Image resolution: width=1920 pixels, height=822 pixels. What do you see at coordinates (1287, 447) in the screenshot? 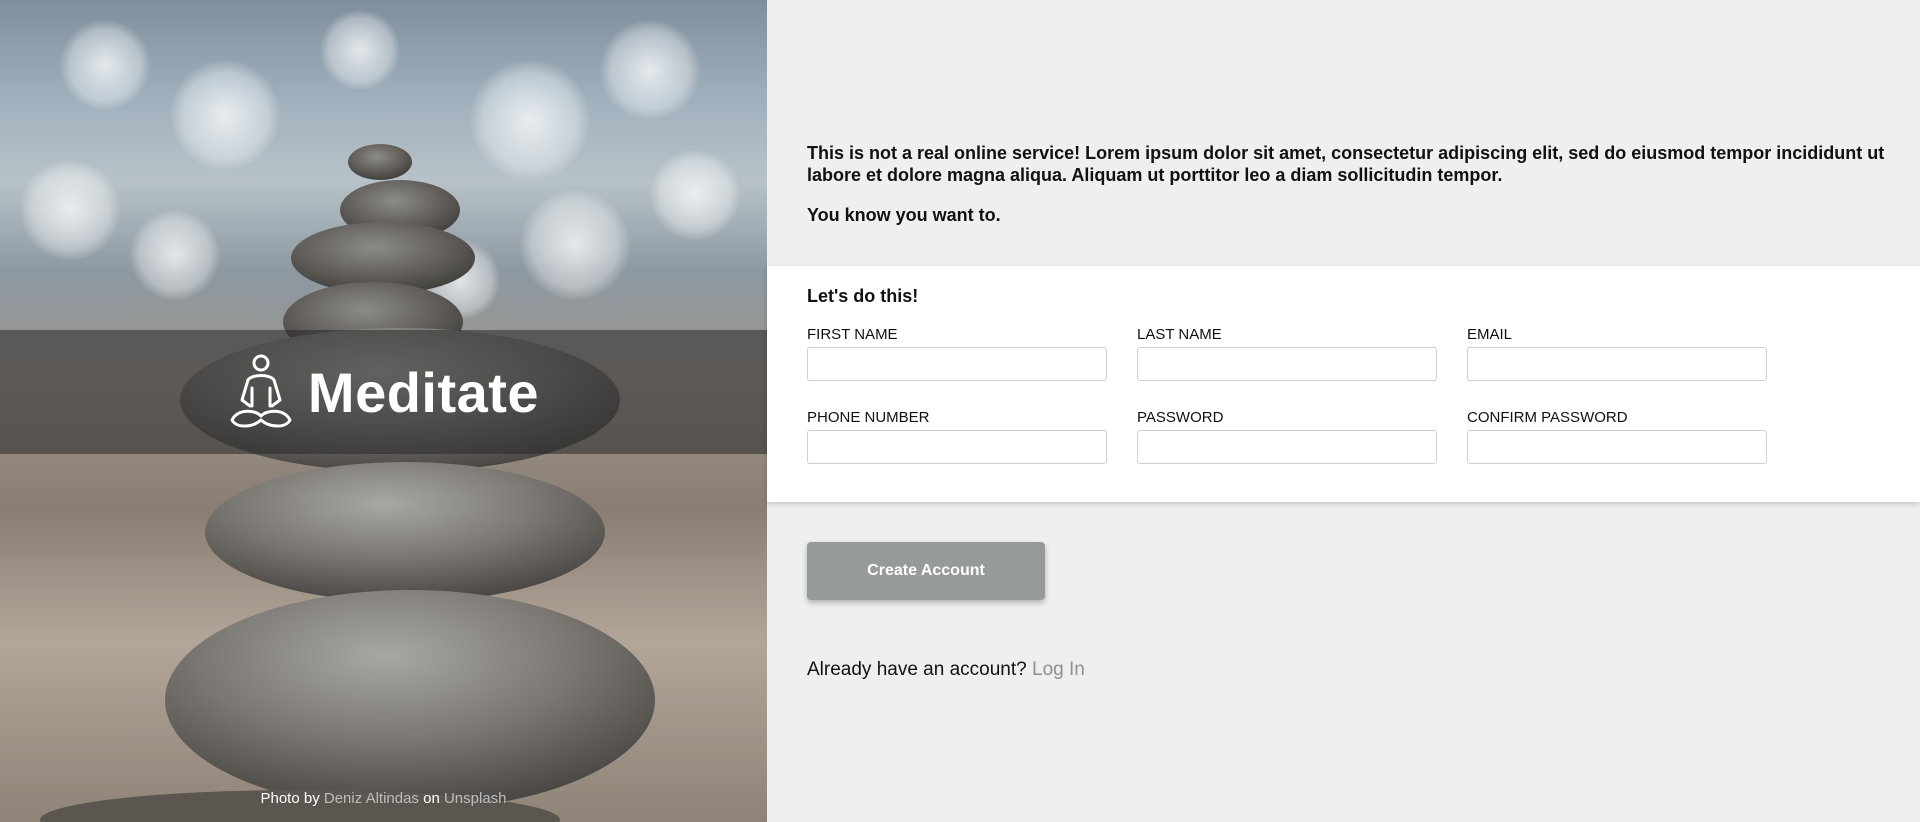
I see `password-input` at bounding box center [1287, 447].